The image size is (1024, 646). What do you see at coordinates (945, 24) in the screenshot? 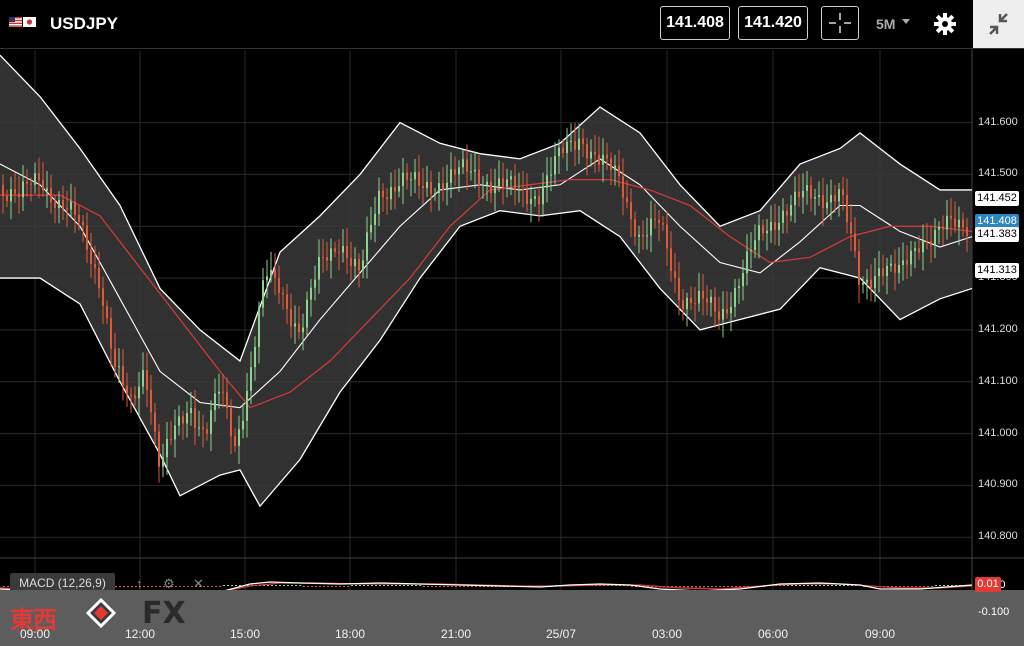
I see `gear-icon` at bounding box center [945, 24].